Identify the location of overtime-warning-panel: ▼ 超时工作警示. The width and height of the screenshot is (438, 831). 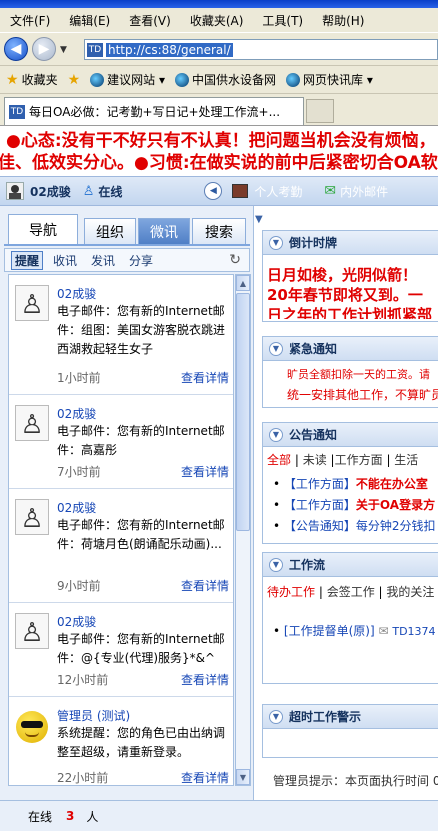
(350, 731).